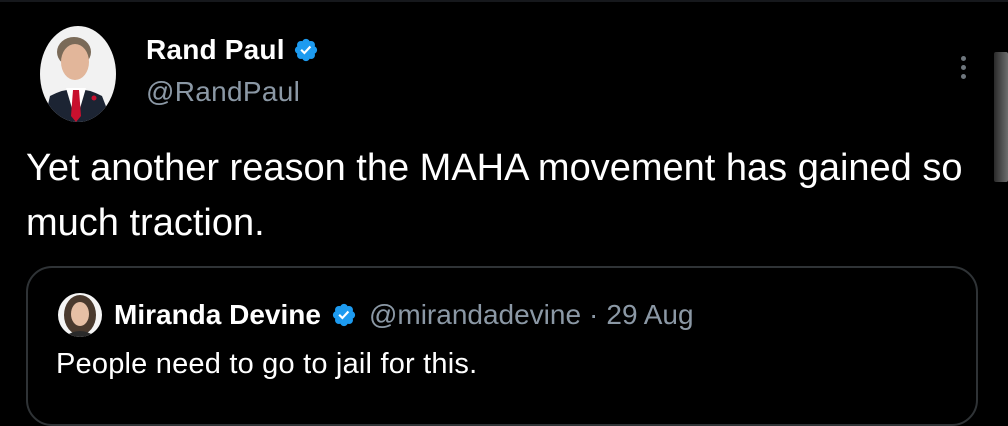 Image resolution: width=1008 pixels, height=426 pixels. Describe the element at coordinates (217, 315) in the screenshot. I see `quoted-author-display-name: Miranda Devine` at that location.